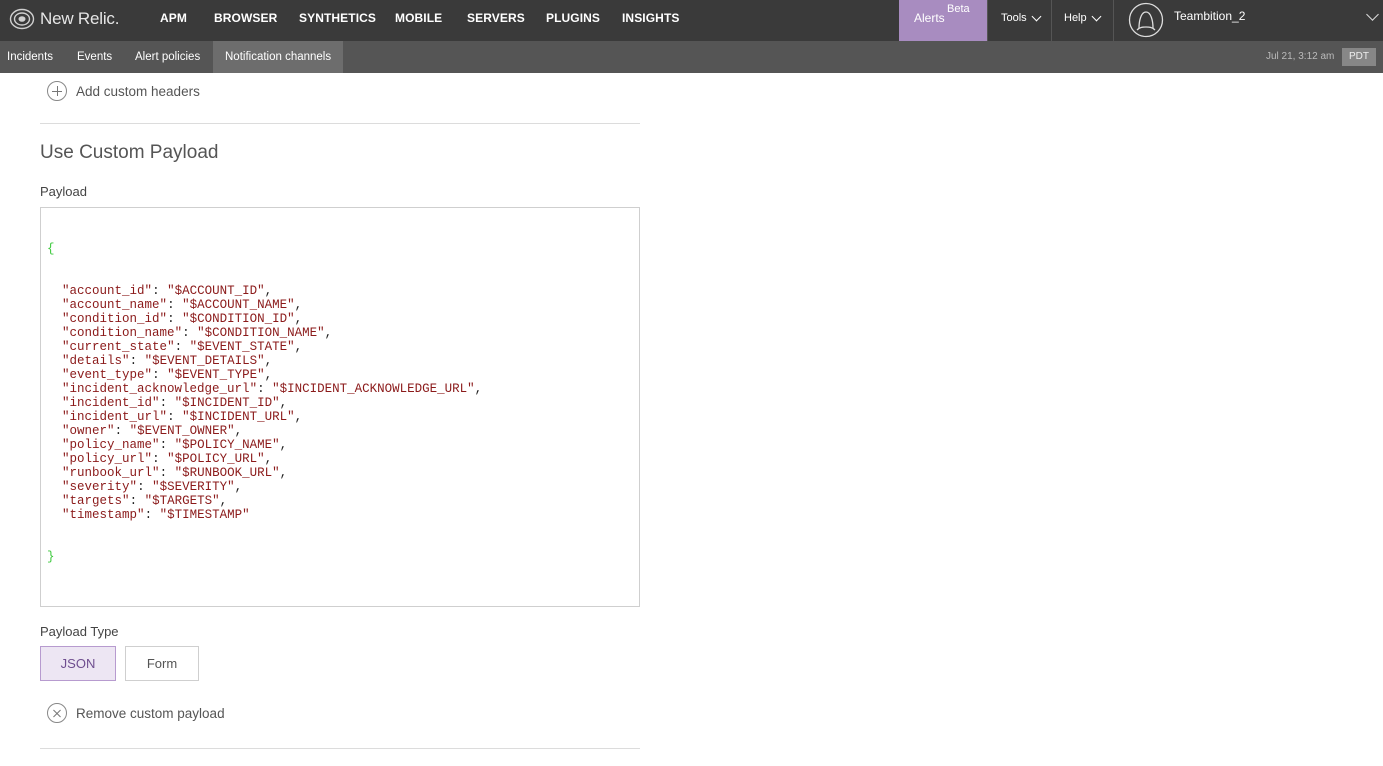 The width and height of the screenshot is (1383, 766). Describe the element at coordinates (79, 631) in the screenshot. I see `payload-type-label: Payload Type` at that location.